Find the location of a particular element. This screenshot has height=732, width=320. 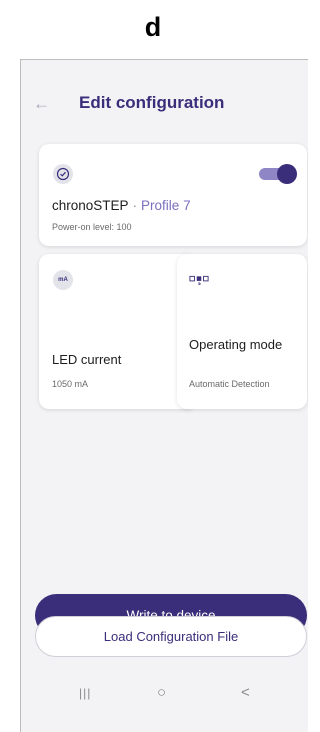

led-current-label: LED current is located at coordinates (87, 359).